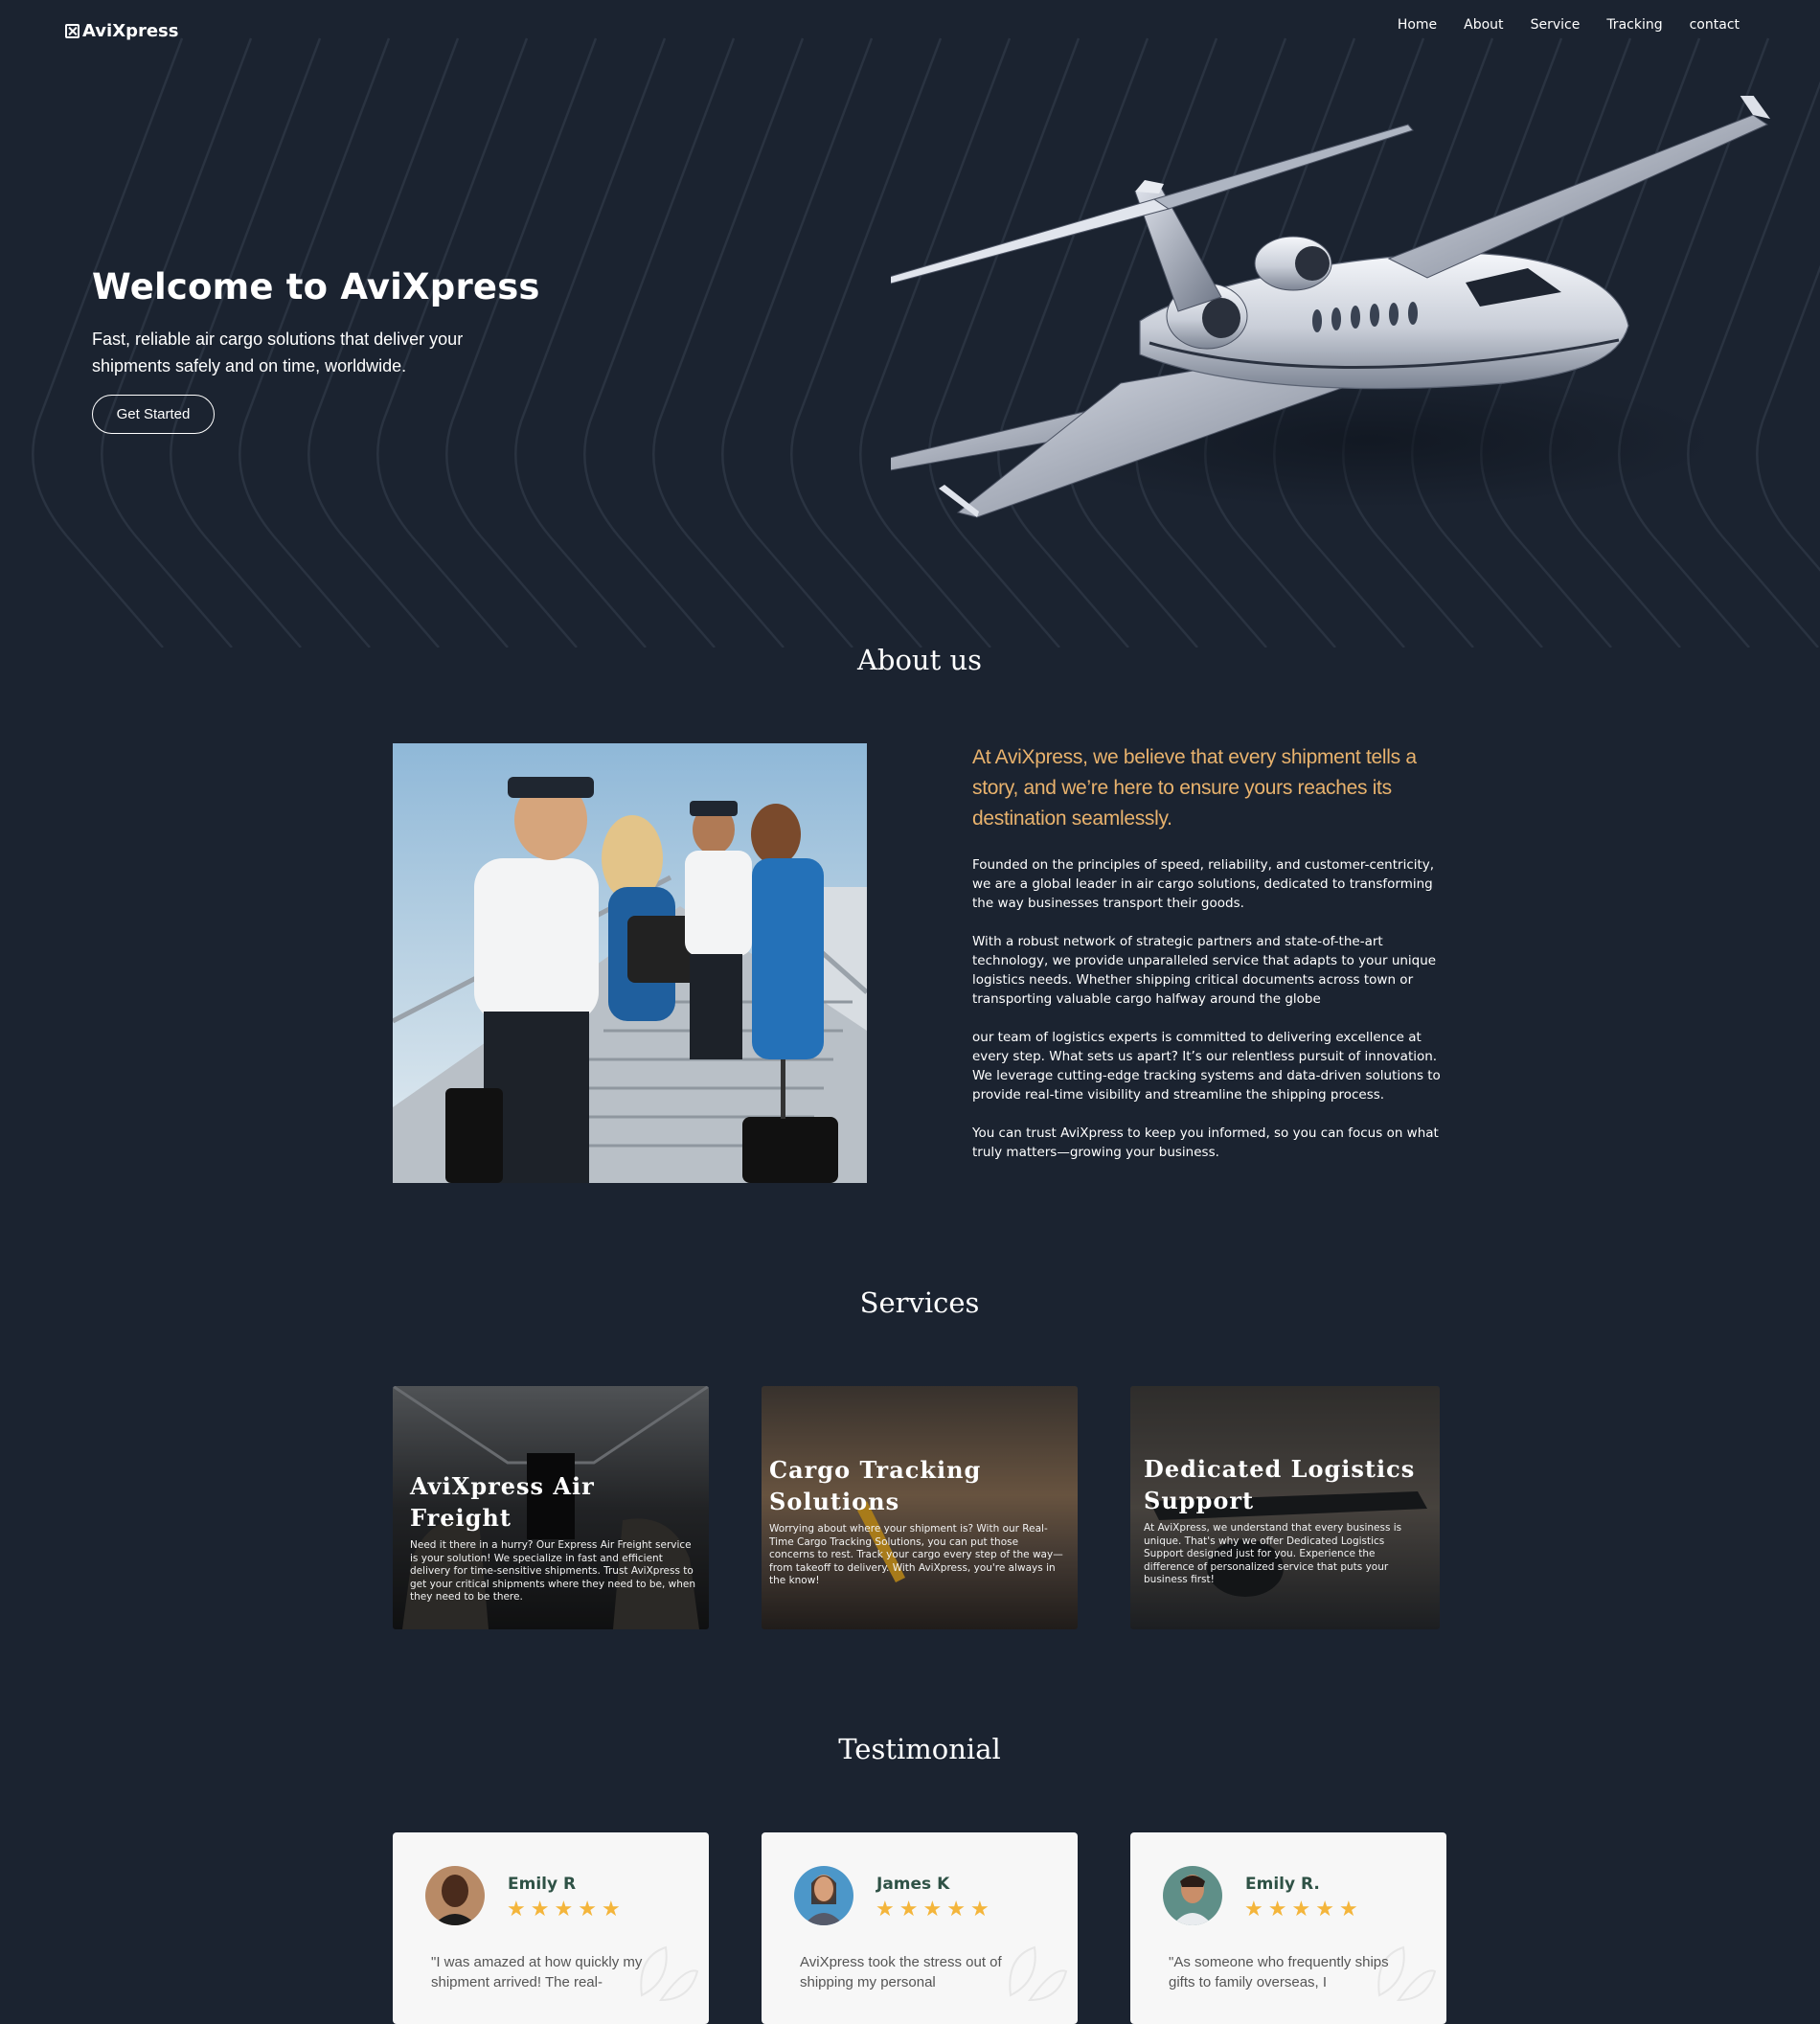 The image size is (1820, 2024). Describe the element at coordinates (919, 1749) in the screenshot. I see `testimonial-heading: Testimonial` at that location.